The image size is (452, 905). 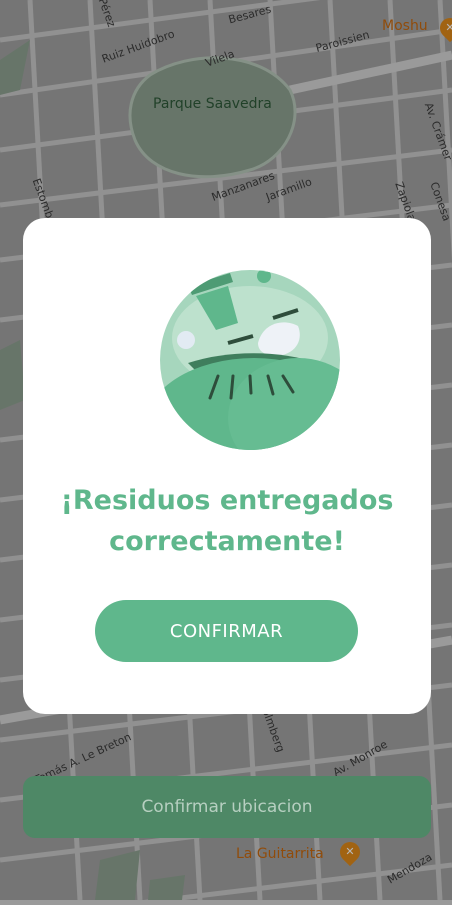 What do you see at coordinates (226, 631) in the screenshot?
I see `confirm-button: CONFIRMAR` at bounding box center [226, 631].